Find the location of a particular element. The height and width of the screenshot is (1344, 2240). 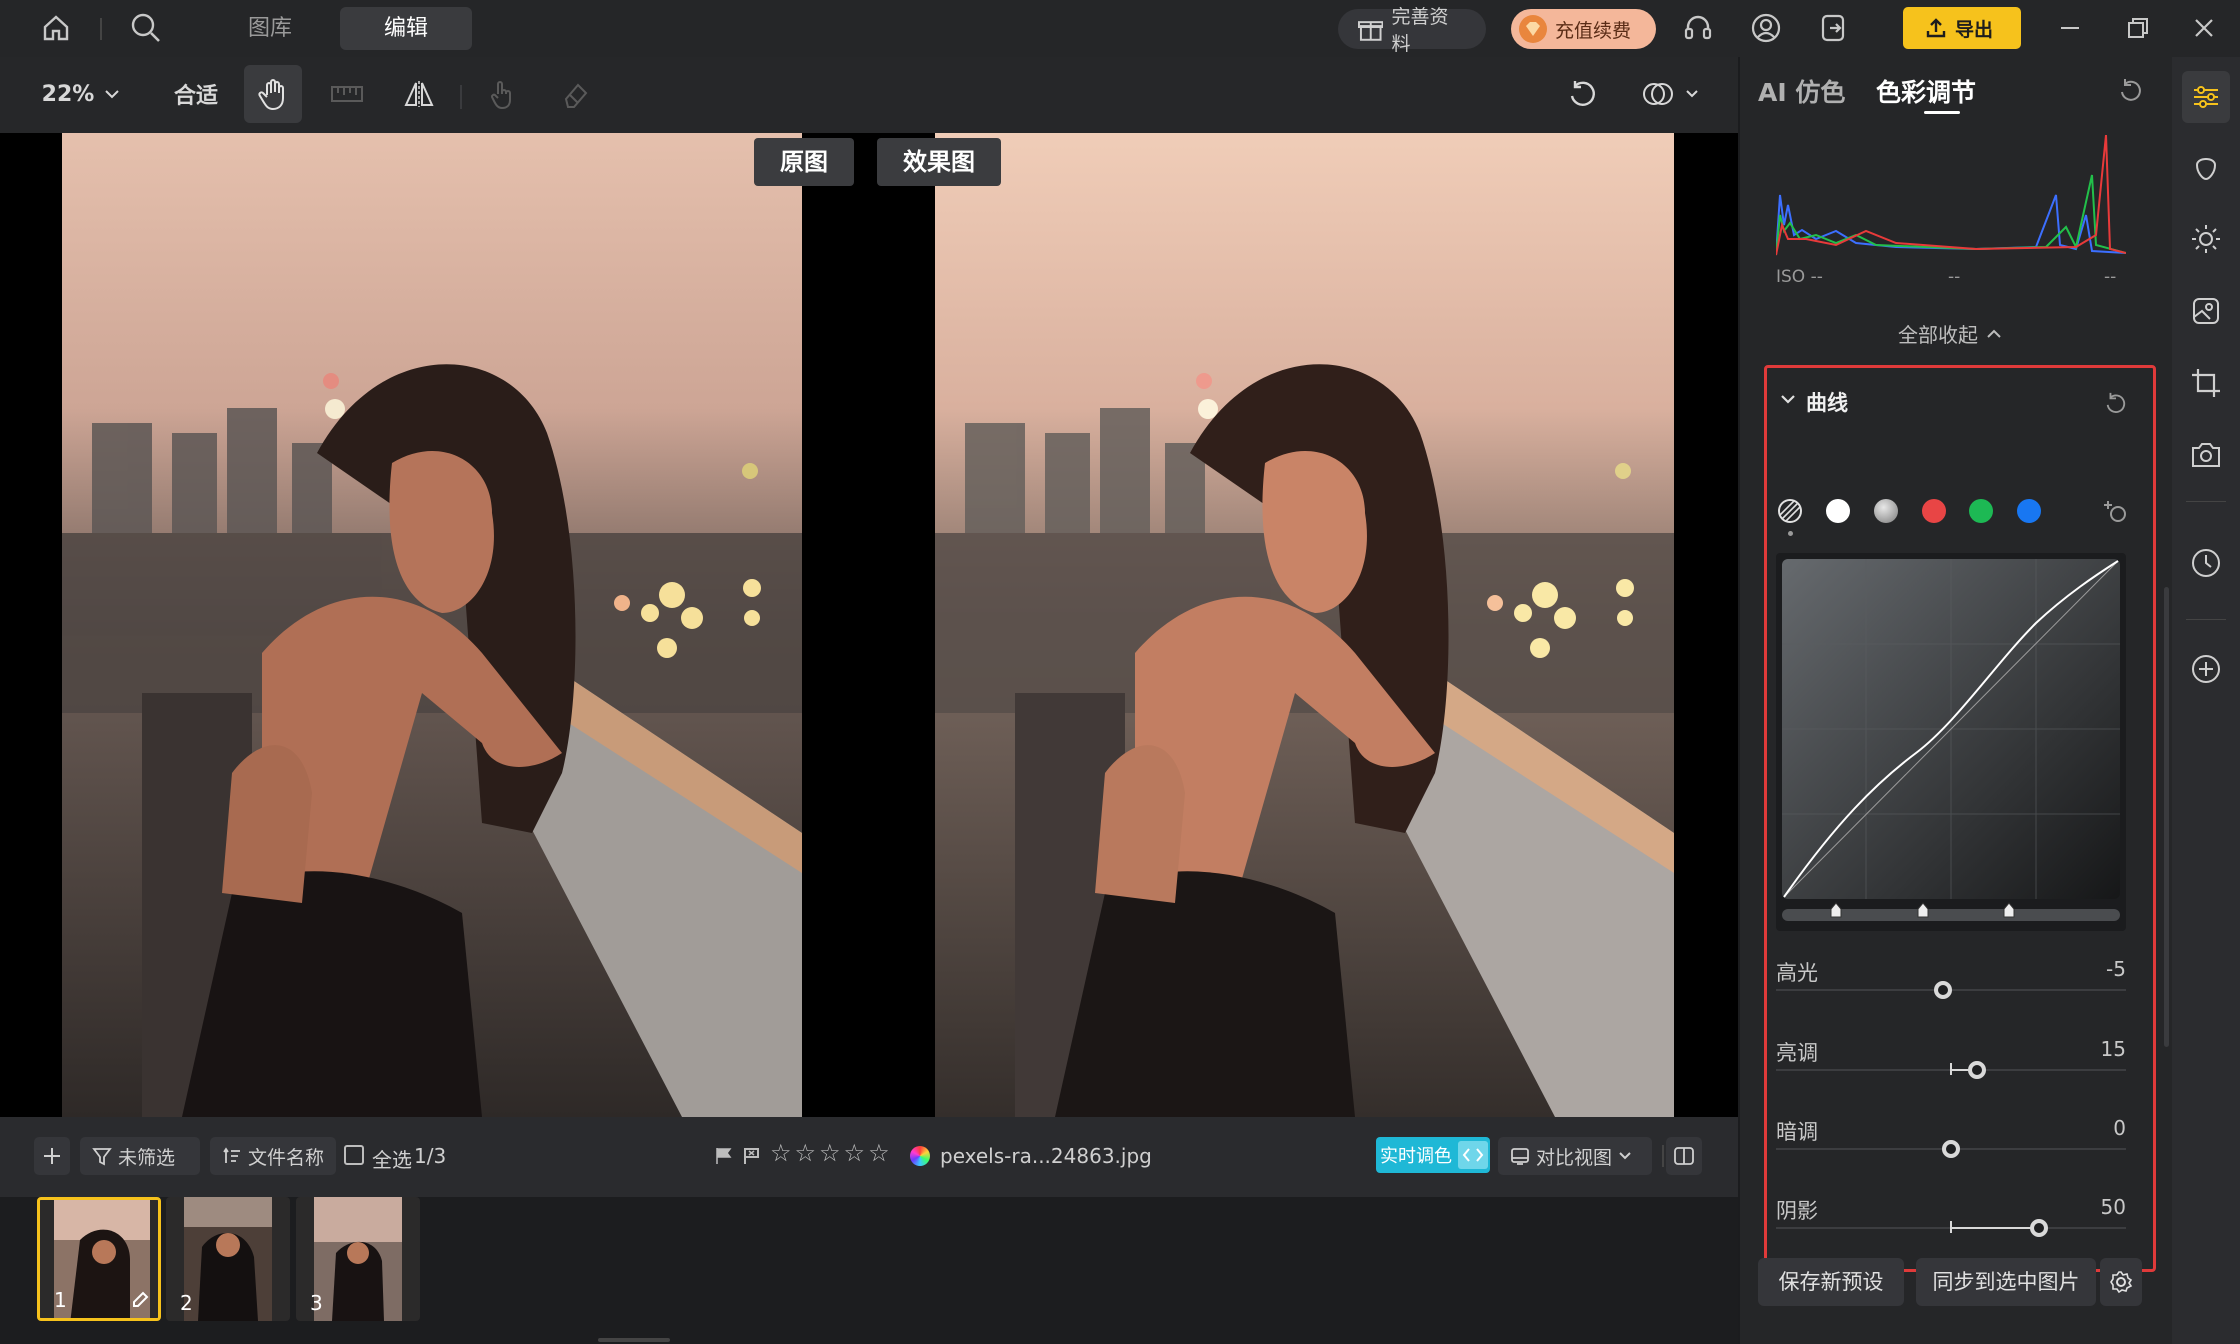

add-button is located at coordinates (52, 1156).